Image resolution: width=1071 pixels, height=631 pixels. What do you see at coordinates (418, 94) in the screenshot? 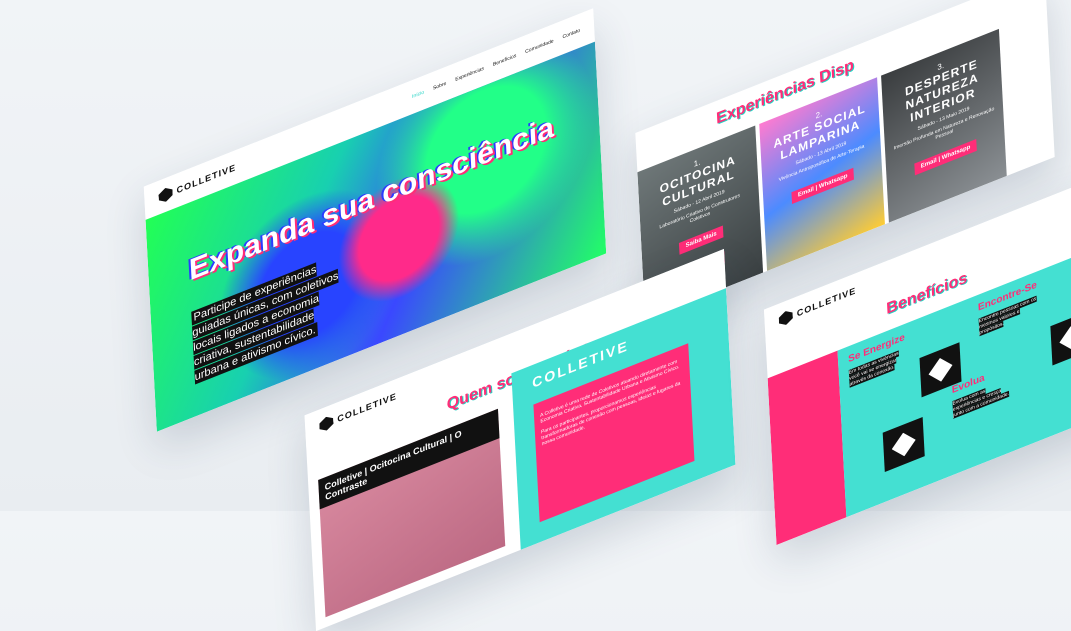
I see `nav-item-inicio: Início` at bounding box center [418, 94].